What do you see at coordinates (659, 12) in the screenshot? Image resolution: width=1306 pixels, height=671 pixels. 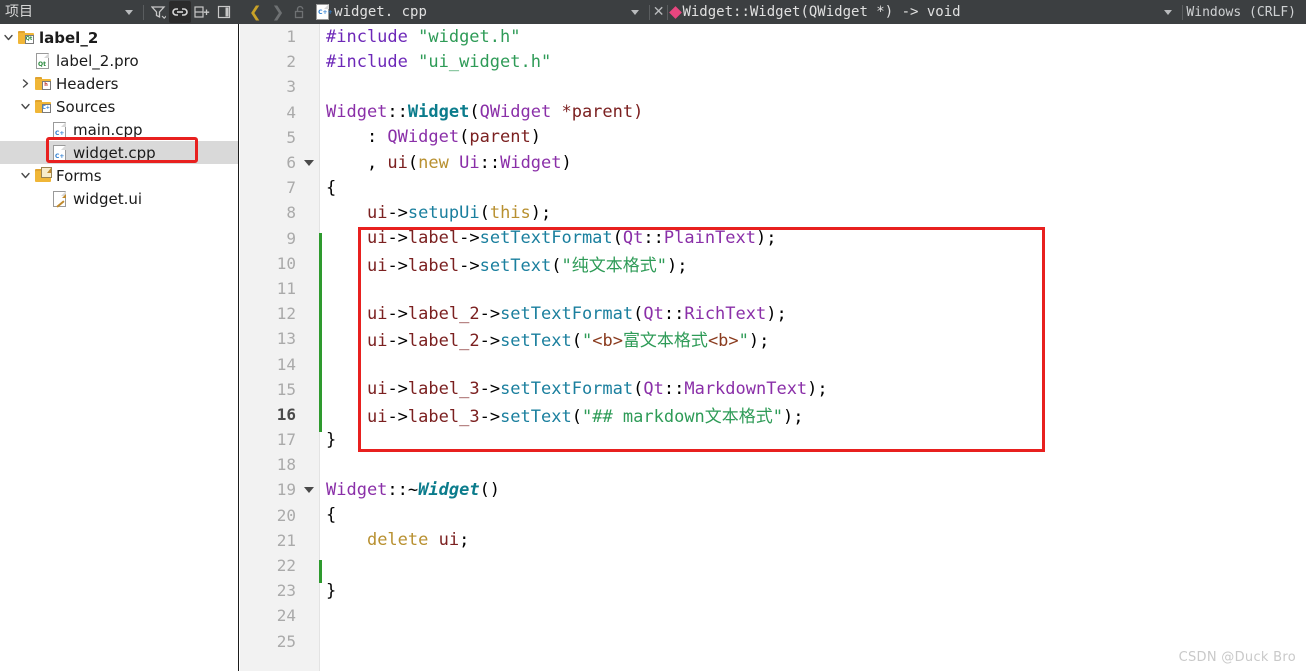 I see `close-file-button: ✕` at bounding box center [659, 12].